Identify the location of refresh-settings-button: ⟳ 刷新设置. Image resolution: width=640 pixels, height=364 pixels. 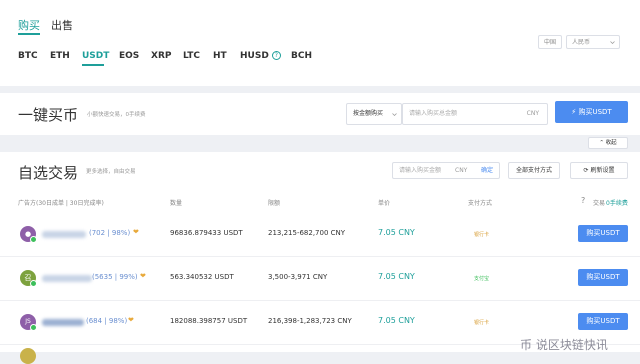
(599, 170).